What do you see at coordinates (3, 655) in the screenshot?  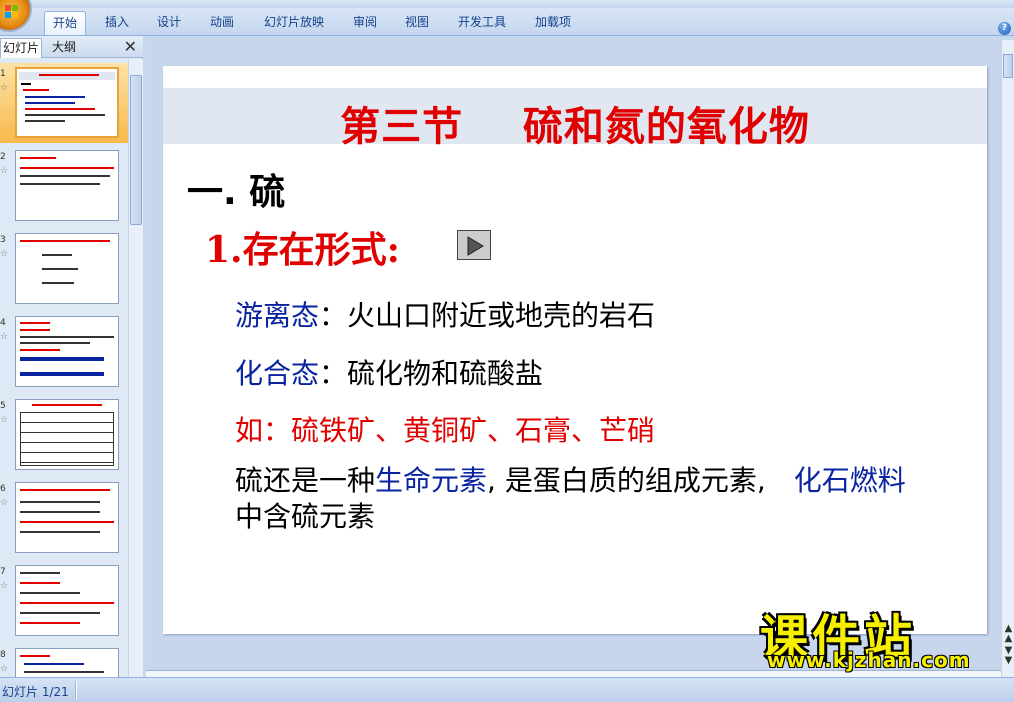 I see `slide-number: 8` at bounding box center [3, 655].